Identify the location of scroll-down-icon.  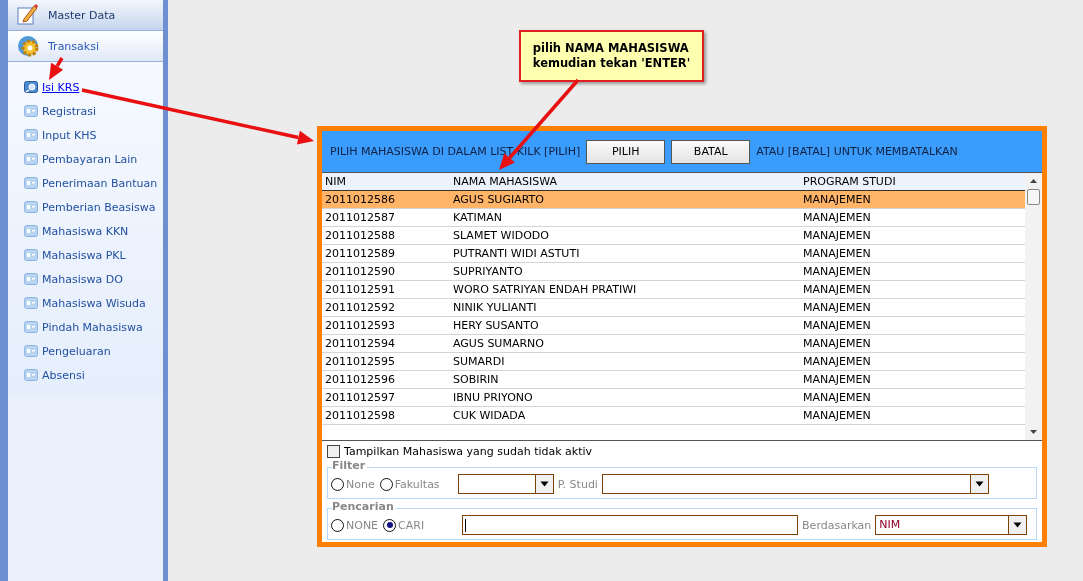
(1033, 432).